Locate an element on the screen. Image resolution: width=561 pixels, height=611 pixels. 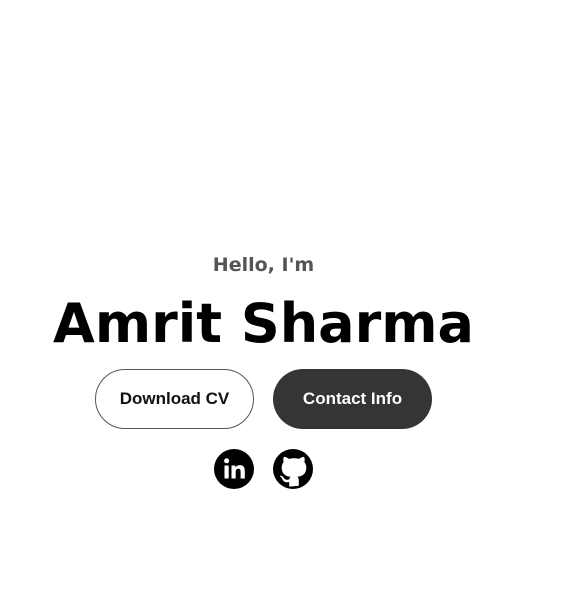
linkedin-icon is located at coordinates (234, 469).